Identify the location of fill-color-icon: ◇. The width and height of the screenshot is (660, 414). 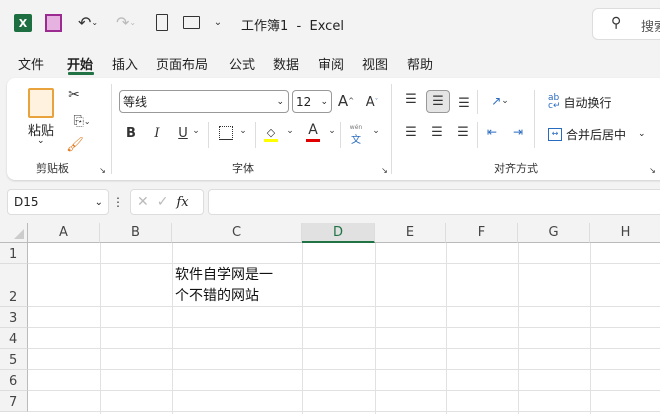
(271, 132).